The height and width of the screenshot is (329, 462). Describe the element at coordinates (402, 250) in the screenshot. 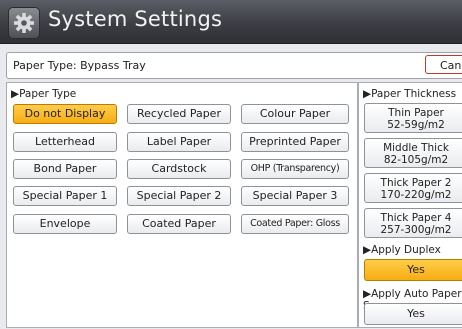

I see `apply-duplex-label: ▶Apply Duplex` at that location.